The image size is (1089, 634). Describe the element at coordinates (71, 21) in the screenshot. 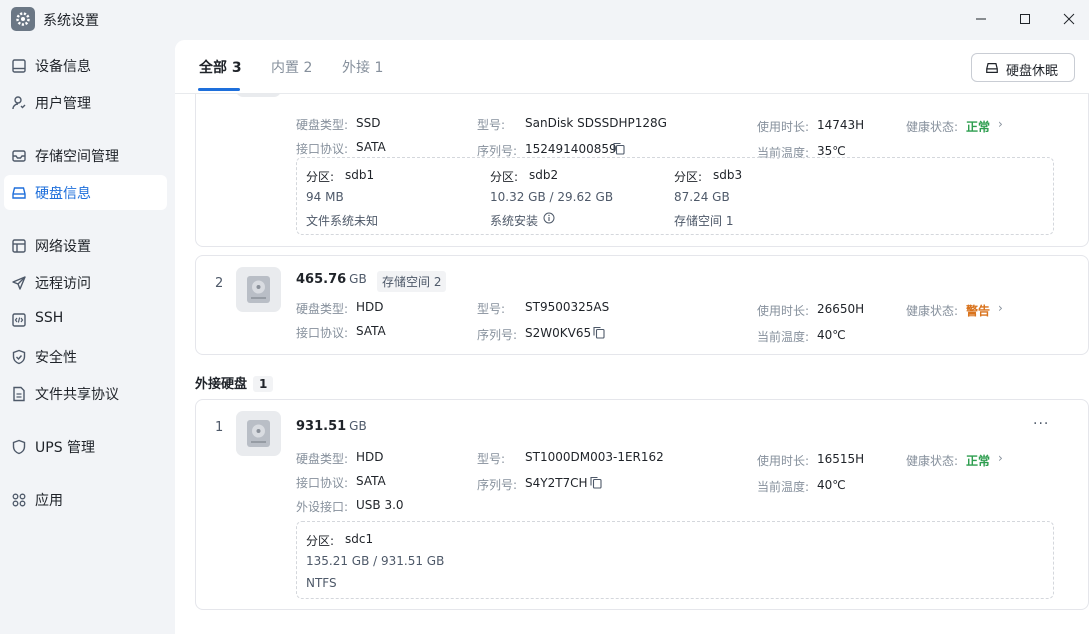

I see `window-title: 系统设置` at that location.